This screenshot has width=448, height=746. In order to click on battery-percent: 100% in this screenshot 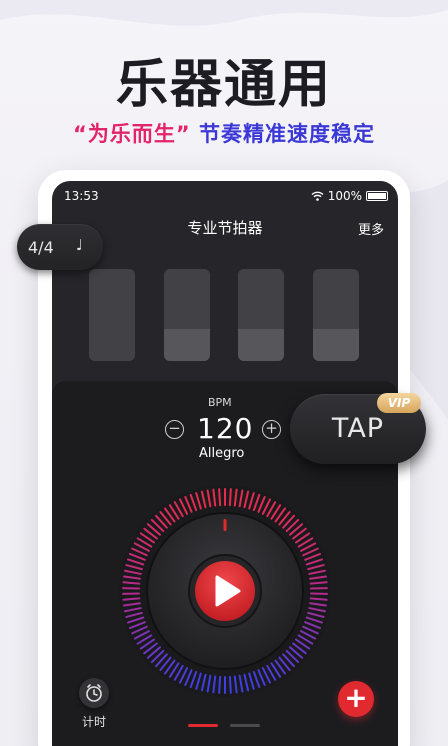, I will do `click(344, 196)`.